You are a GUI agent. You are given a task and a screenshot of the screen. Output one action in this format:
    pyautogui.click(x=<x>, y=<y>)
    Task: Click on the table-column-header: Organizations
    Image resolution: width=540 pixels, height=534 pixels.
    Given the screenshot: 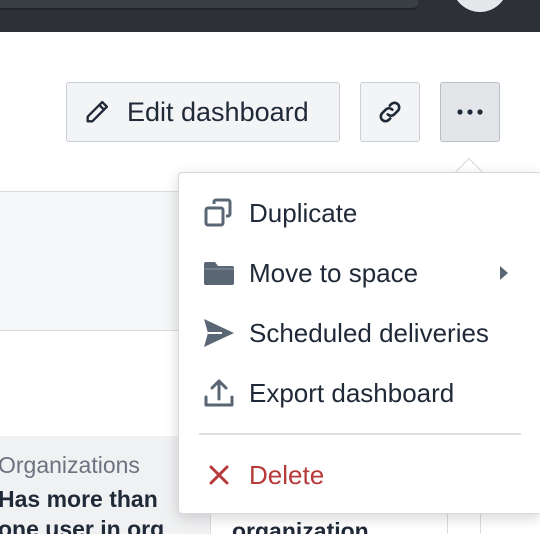 What is the action you would take?
    pyautogui.click(x=70, y=465)
    